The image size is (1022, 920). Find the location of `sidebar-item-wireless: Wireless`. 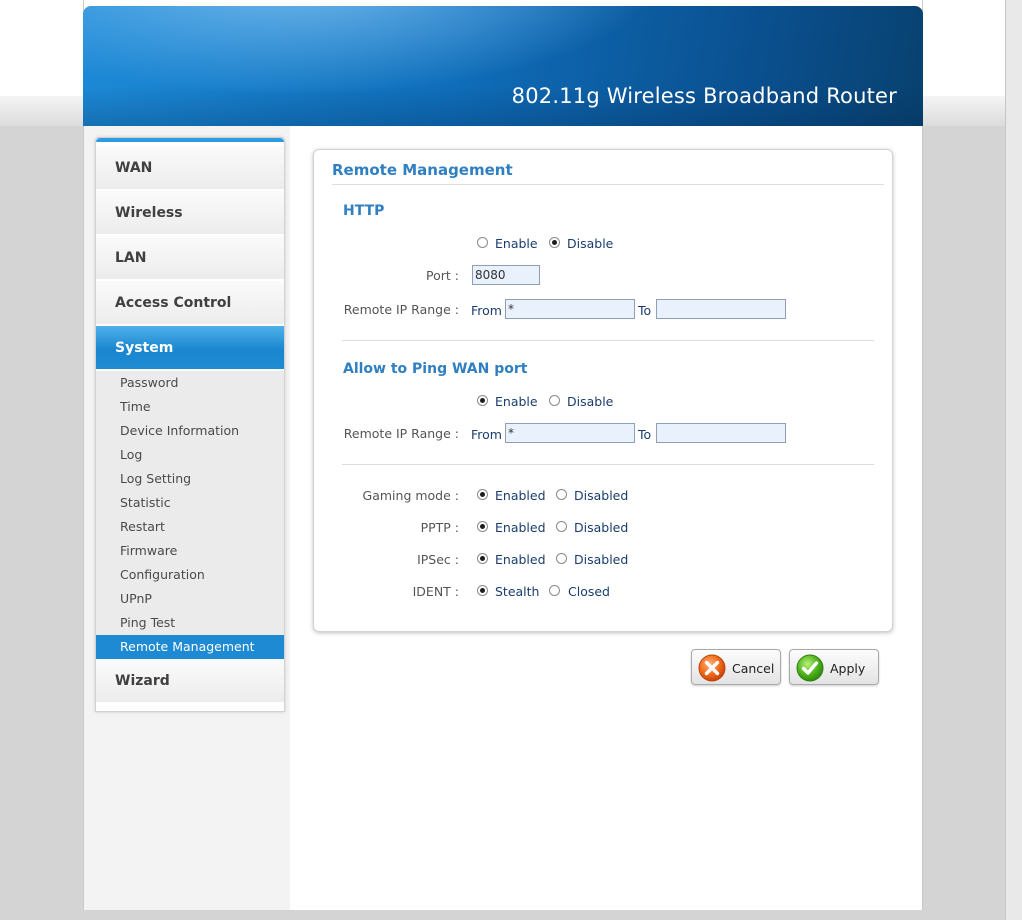

sidebar-item-wireless: Wireless is located at coordinates (190, 213).